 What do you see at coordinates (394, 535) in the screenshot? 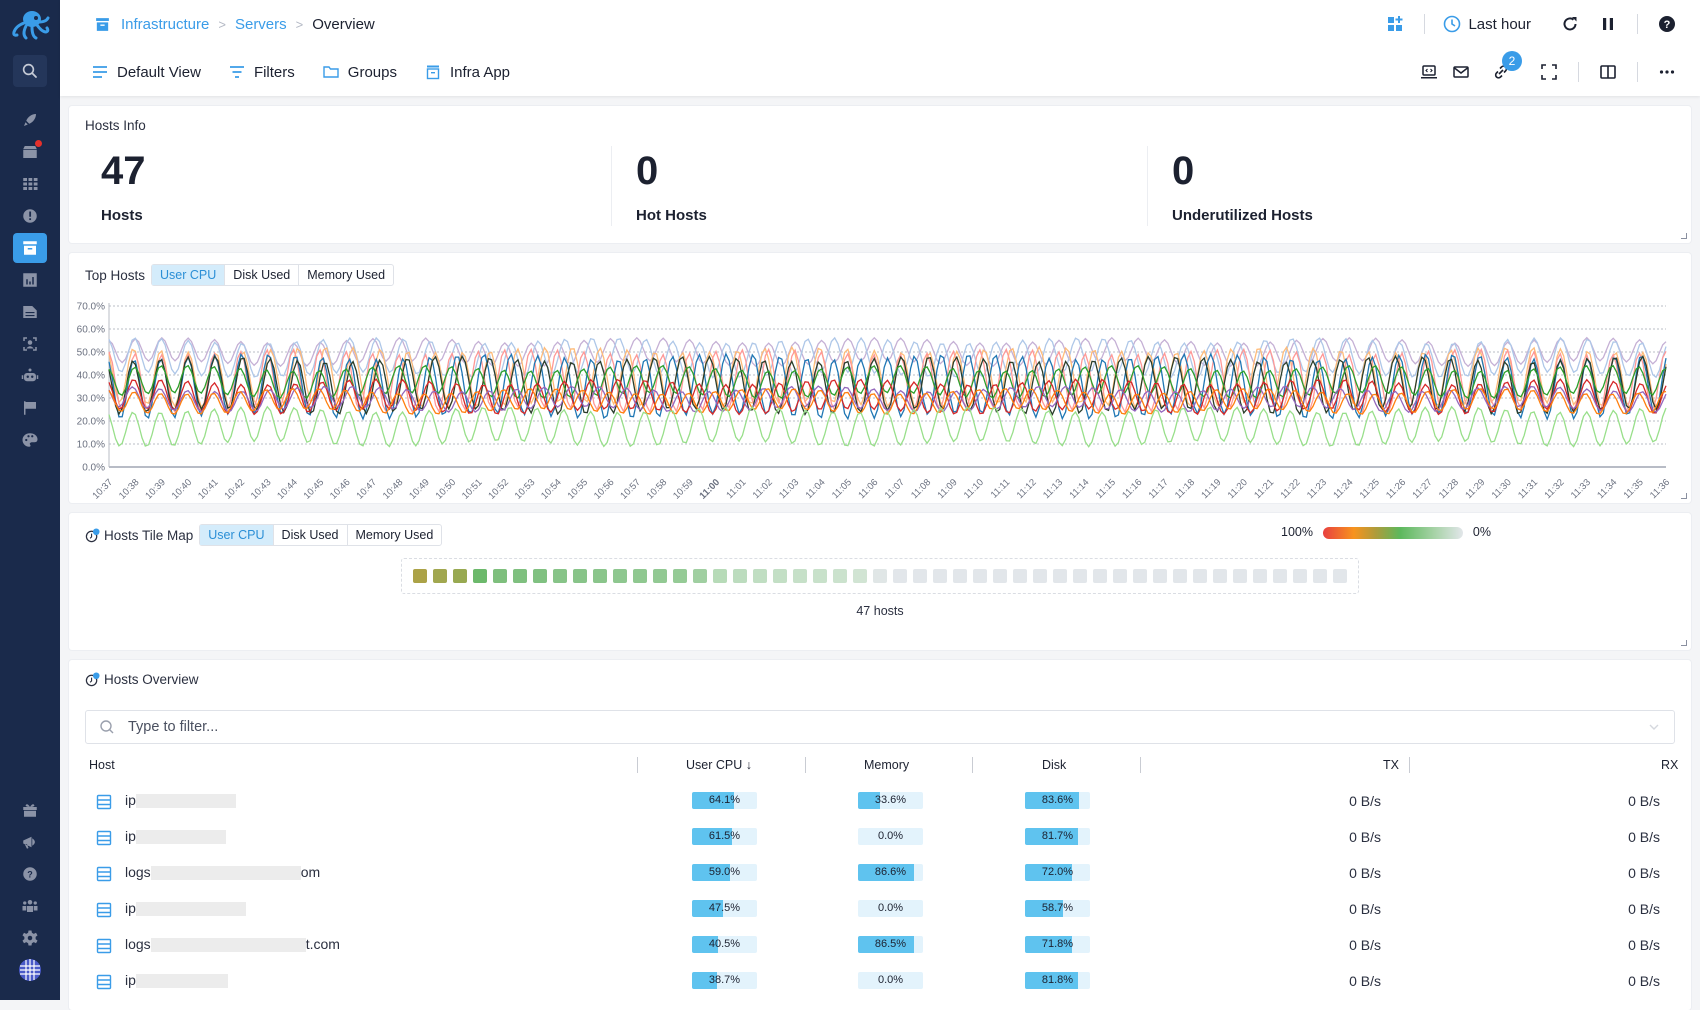
I see `tab-memory-used: Memory Used` at bounding box center [394, 535].